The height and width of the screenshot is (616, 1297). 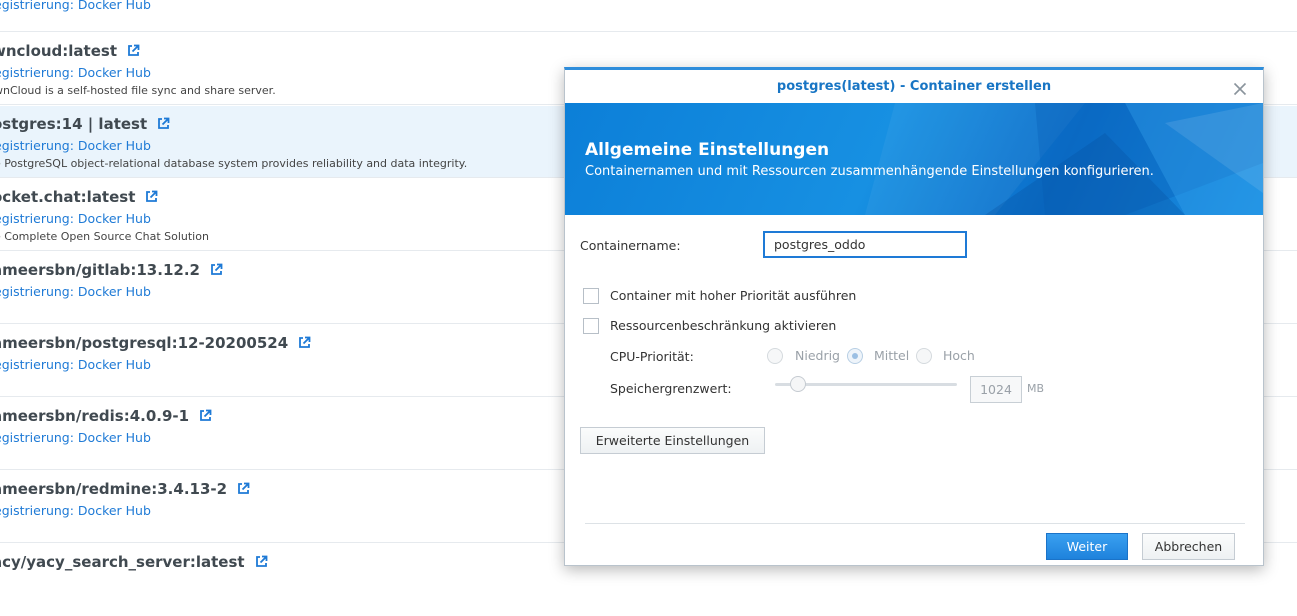 I want to click on cpu-priority-medium-radio, so click(x=855, y=356).